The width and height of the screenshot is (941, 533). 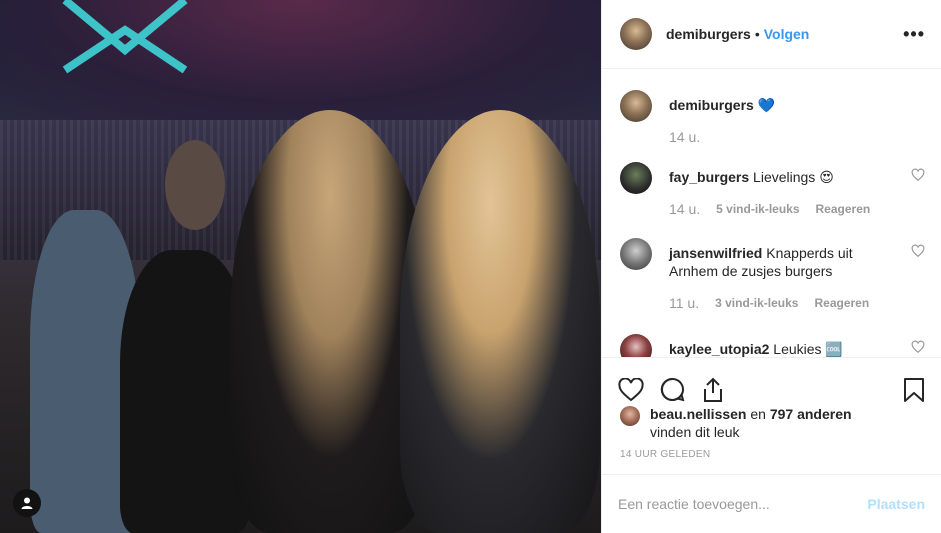 I want to click on comment-time: 14 u., so click(x=685, y=209).